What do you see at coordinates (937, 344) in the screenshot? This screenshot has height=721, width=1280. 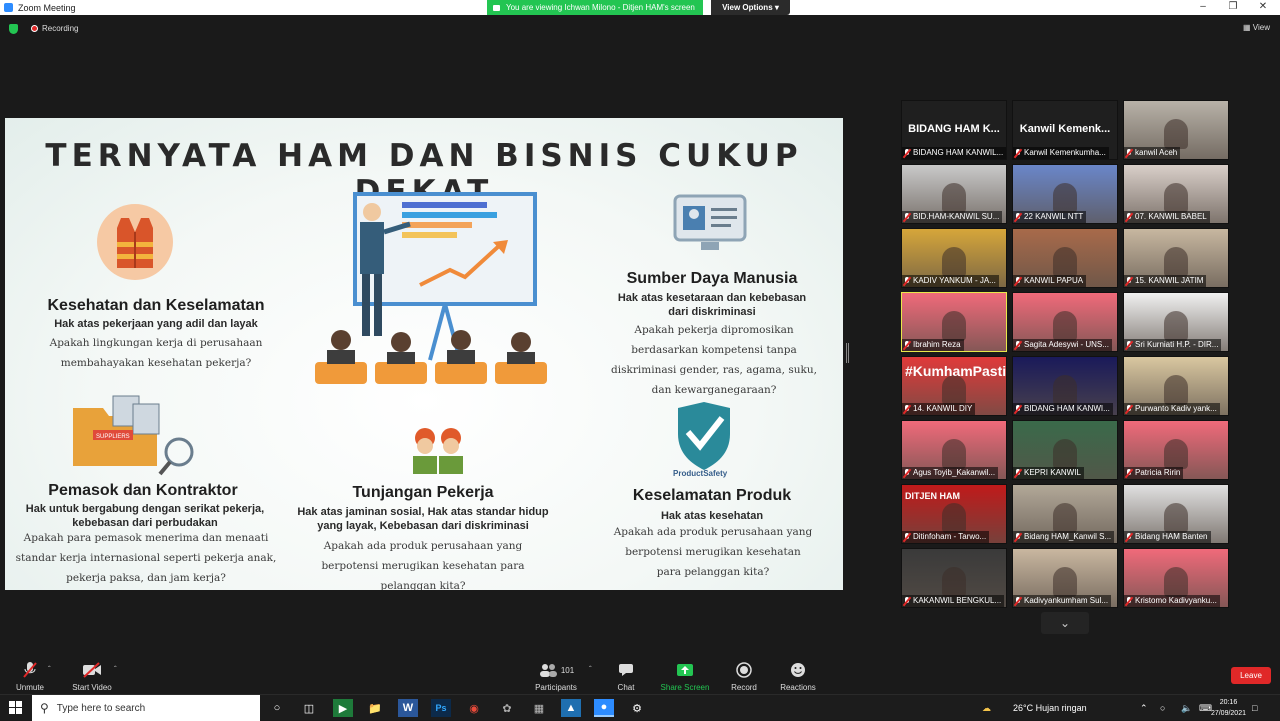 I see `participant-name: Ibrahim Reza` at bounding box center [937, 344].